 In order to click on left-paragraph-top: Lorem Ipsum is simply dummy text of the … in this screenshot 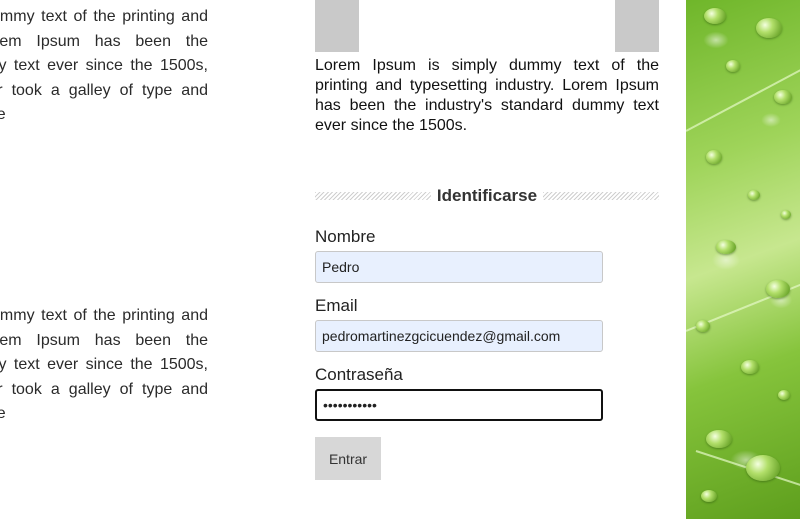, I will do `click(104, 65)`.